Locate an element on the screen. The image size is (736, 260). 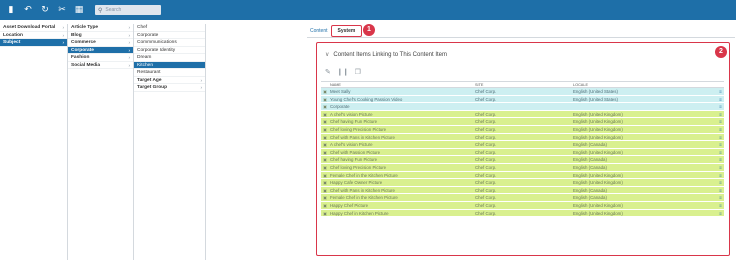
tree-item-label: Subject is located at coordinates (12, 42).